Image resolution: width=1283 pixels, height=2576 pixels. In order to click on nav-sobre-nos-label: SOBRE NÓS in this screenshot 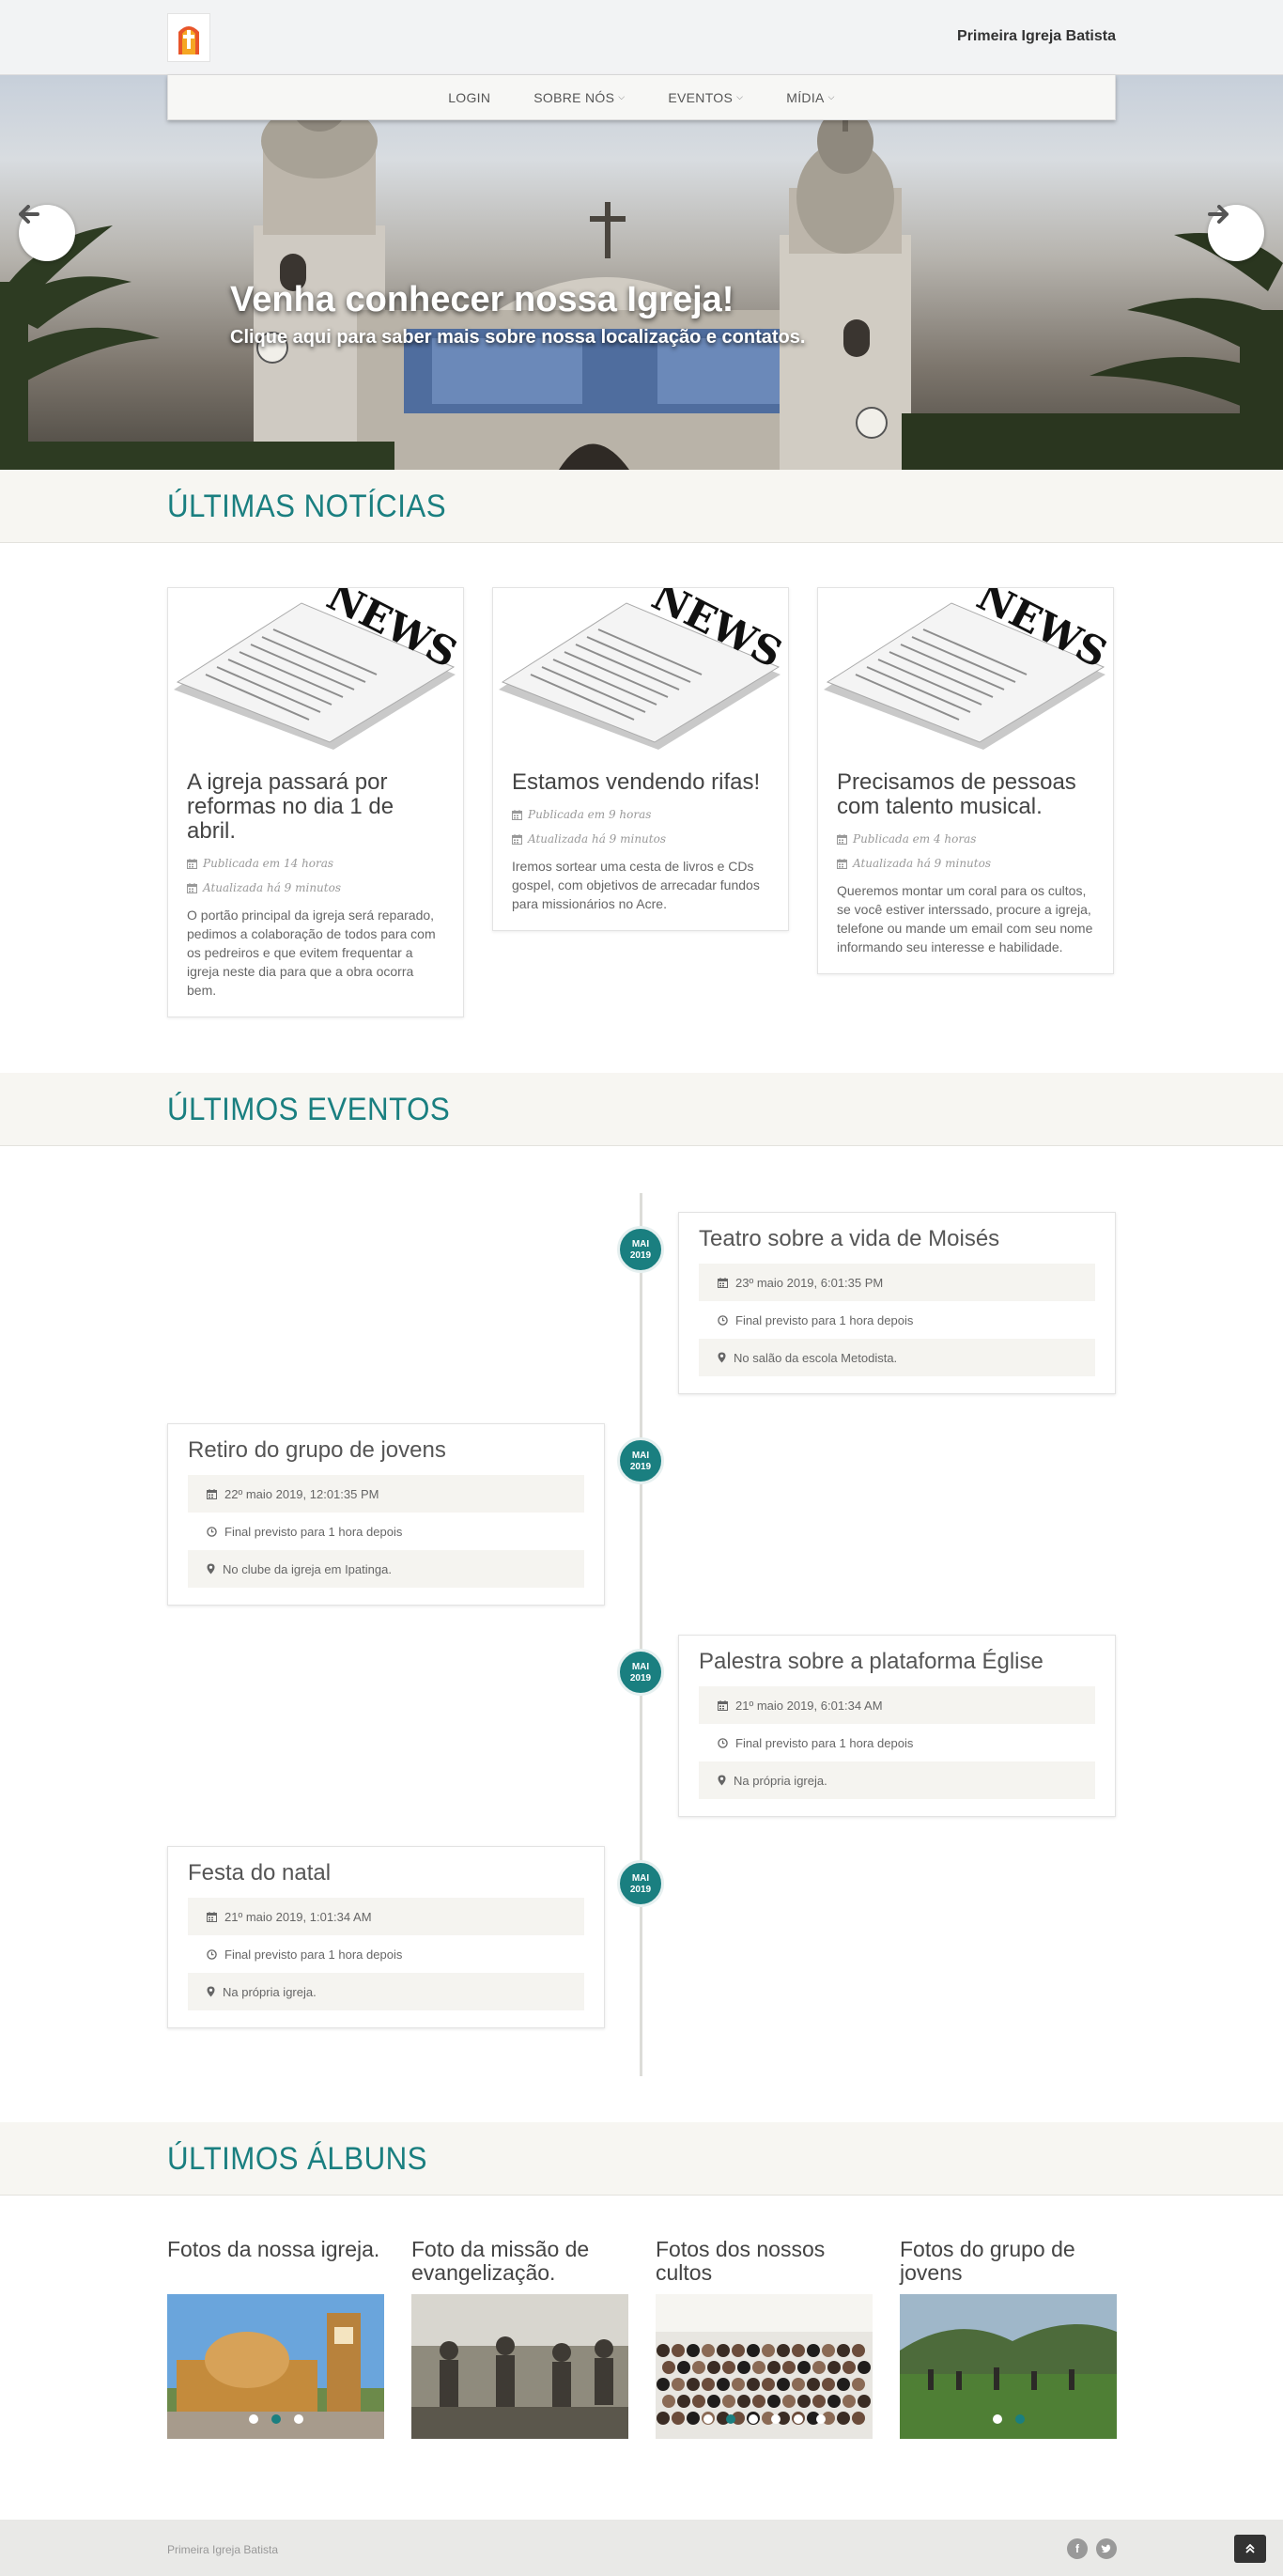, I will do `click(574, 97)`.